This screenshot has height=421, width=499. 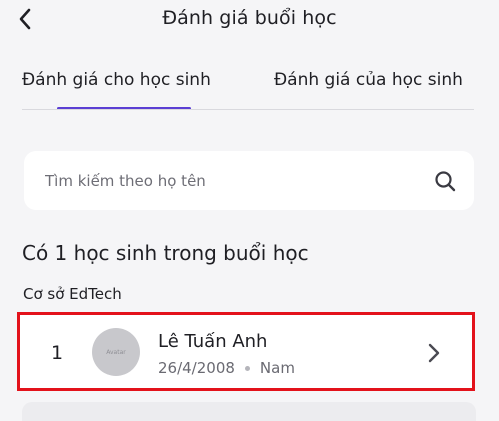 What do you see at coordinates (72, 294) in the screenshot?
I see `branch-label: Cơ sở EdTech` at bounding box center [72, 294].